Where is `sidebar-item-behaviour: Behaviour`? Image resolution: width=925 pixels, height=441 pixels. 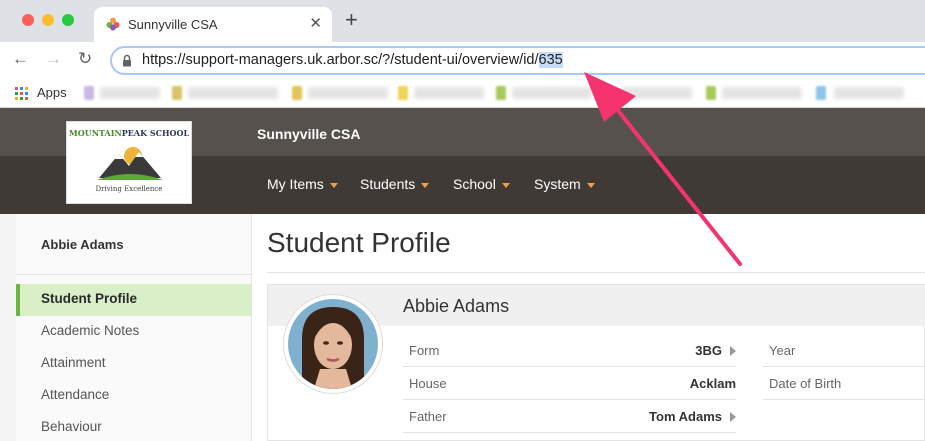
sidebar-item-behaviour: Behaviour is located at coordinates (133, 426).